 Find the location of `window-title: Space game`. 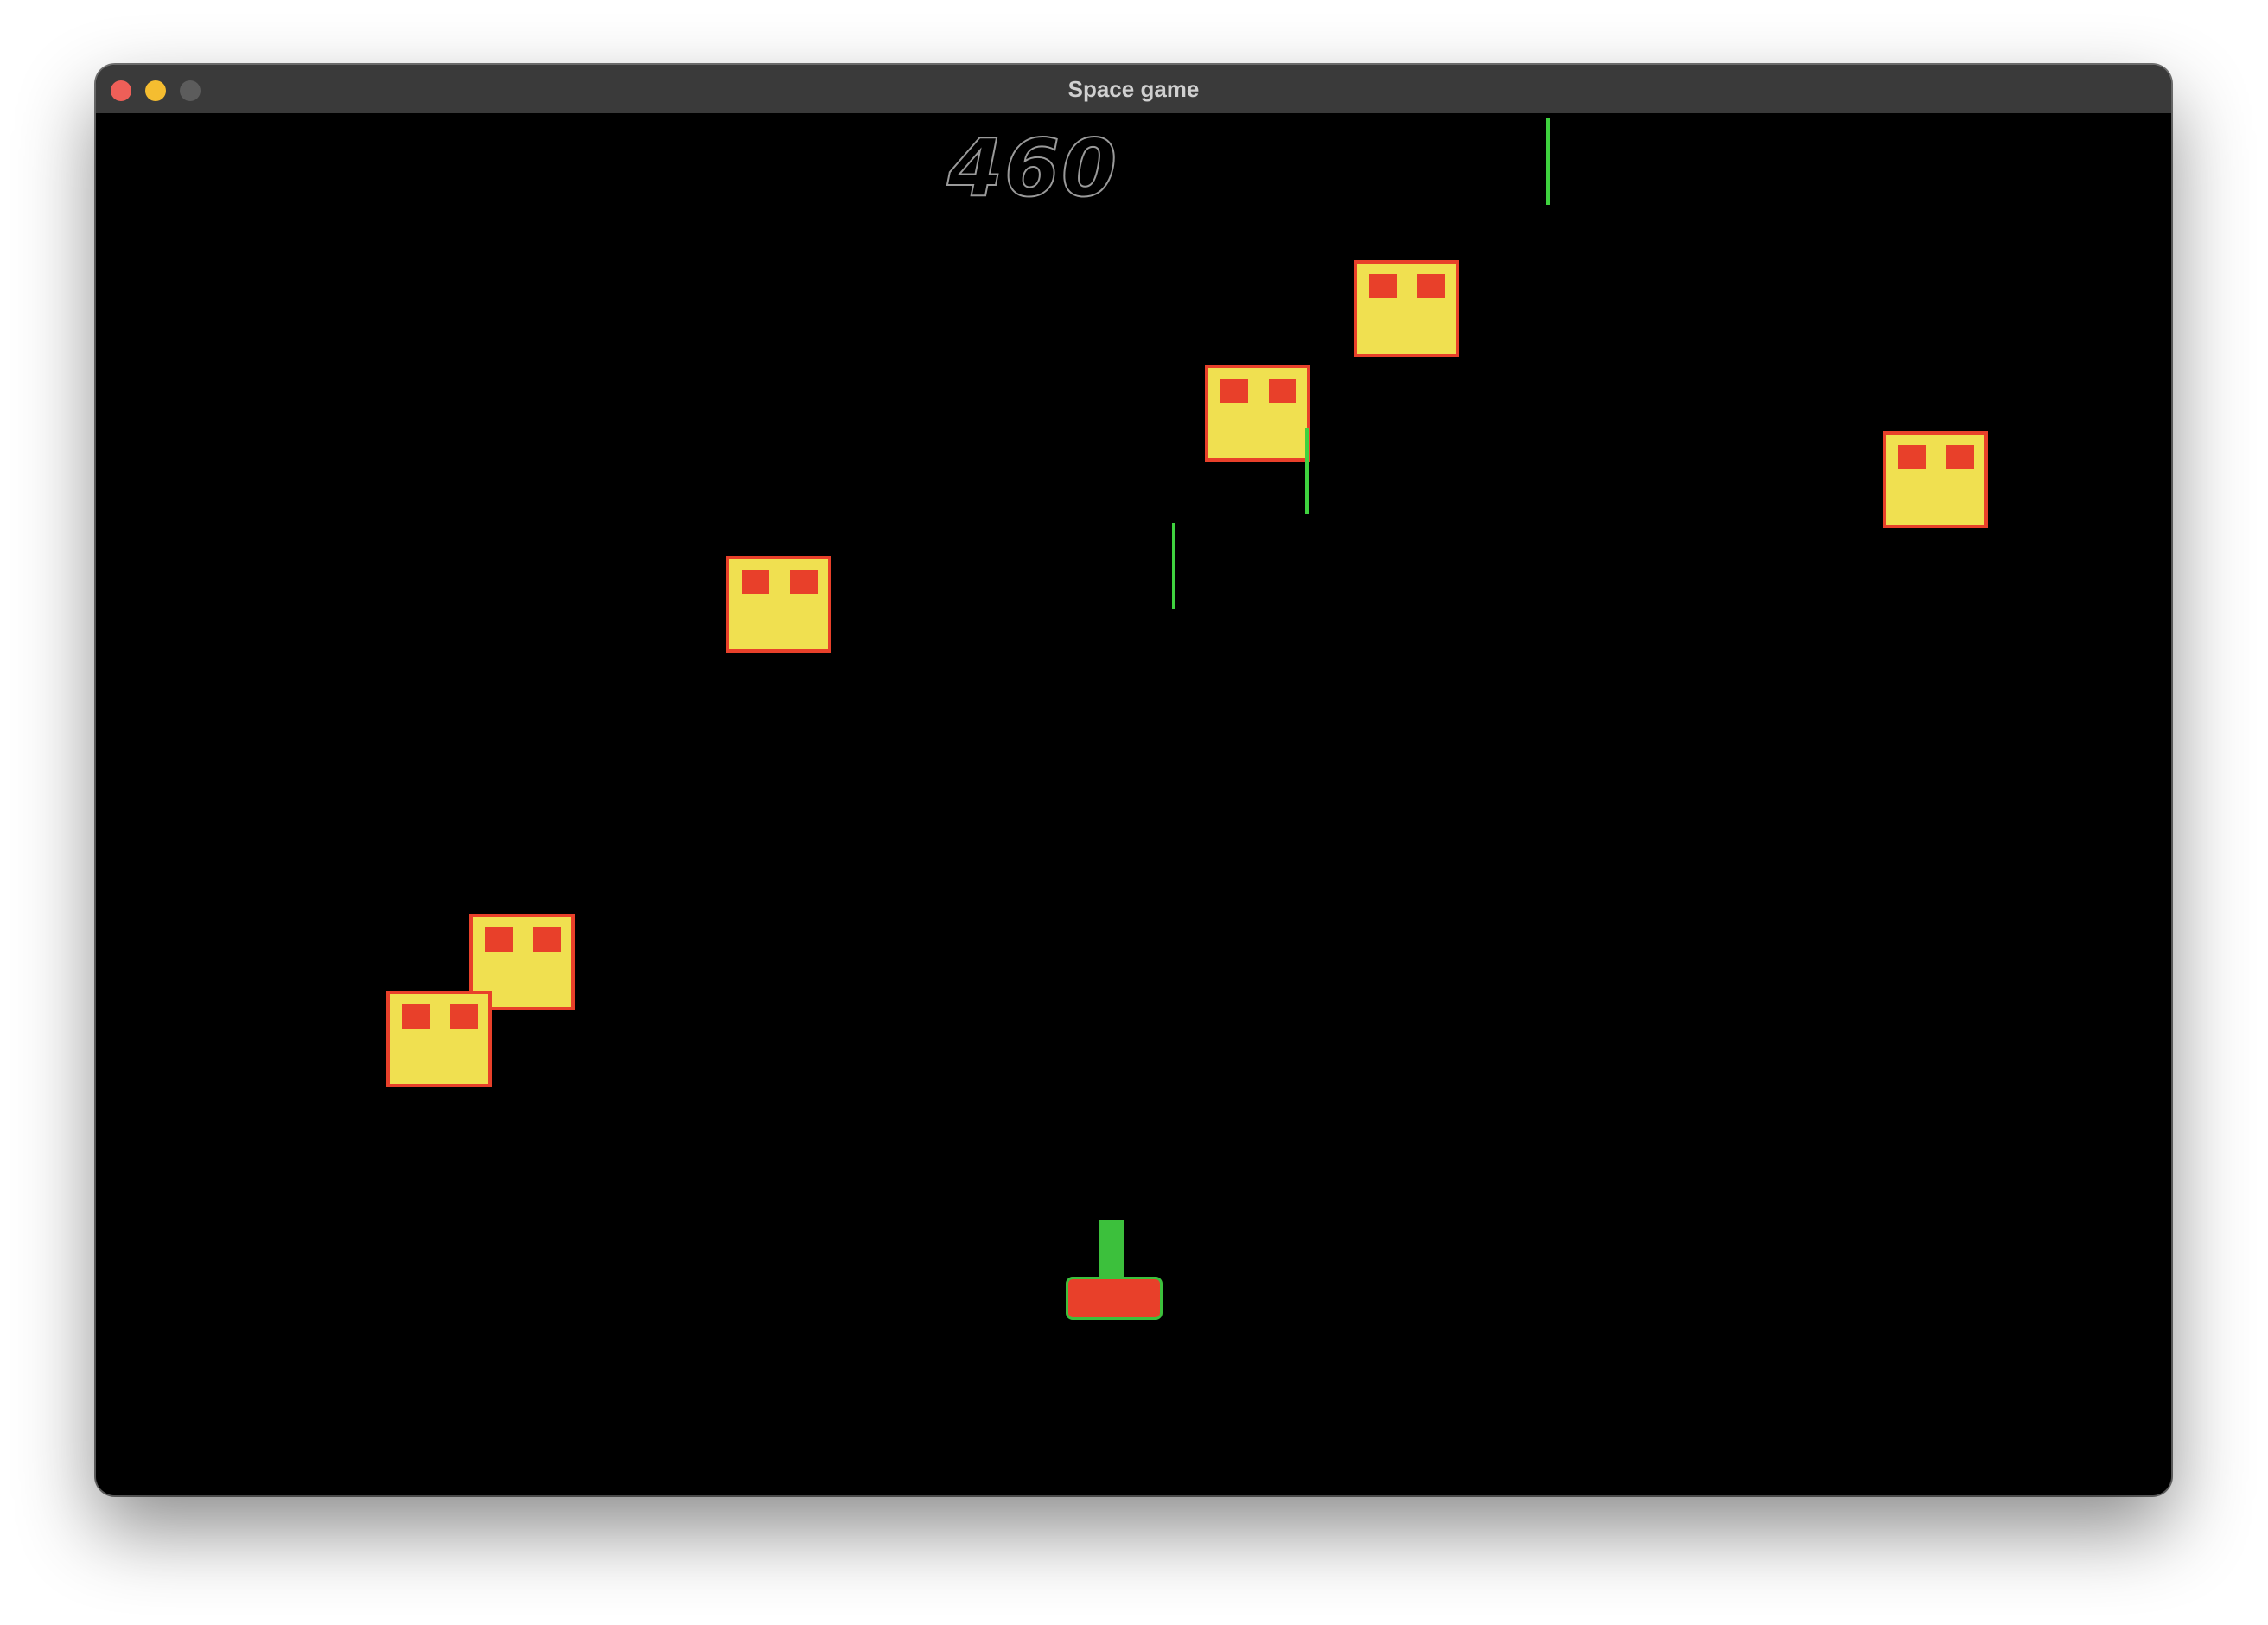

window-title: Space game is located at coordinates (1133, 89).